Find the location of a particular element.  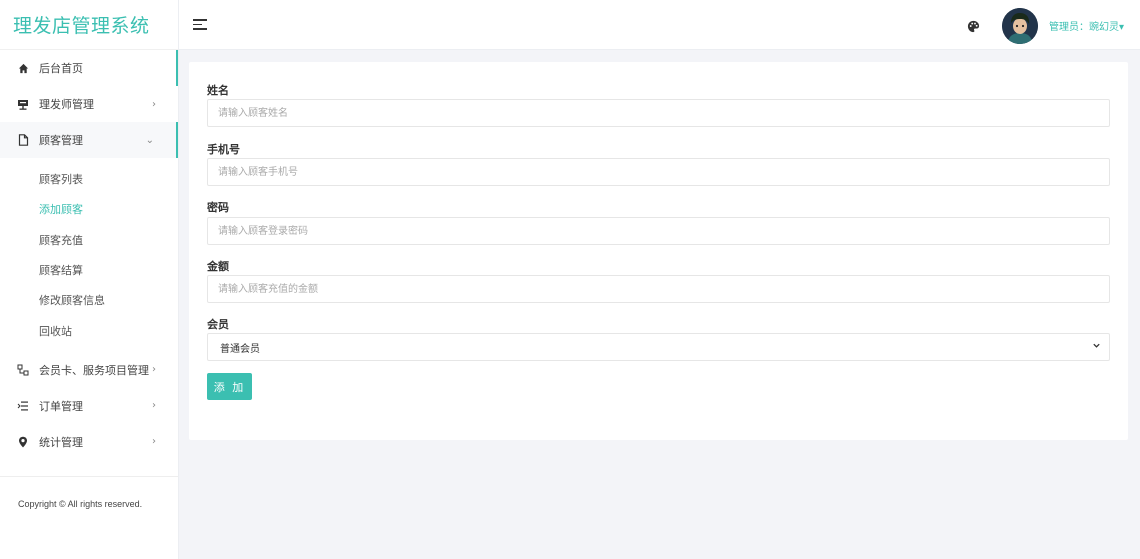

sidebar-item-label: 订单管理 is located at coordinates (61, 406).